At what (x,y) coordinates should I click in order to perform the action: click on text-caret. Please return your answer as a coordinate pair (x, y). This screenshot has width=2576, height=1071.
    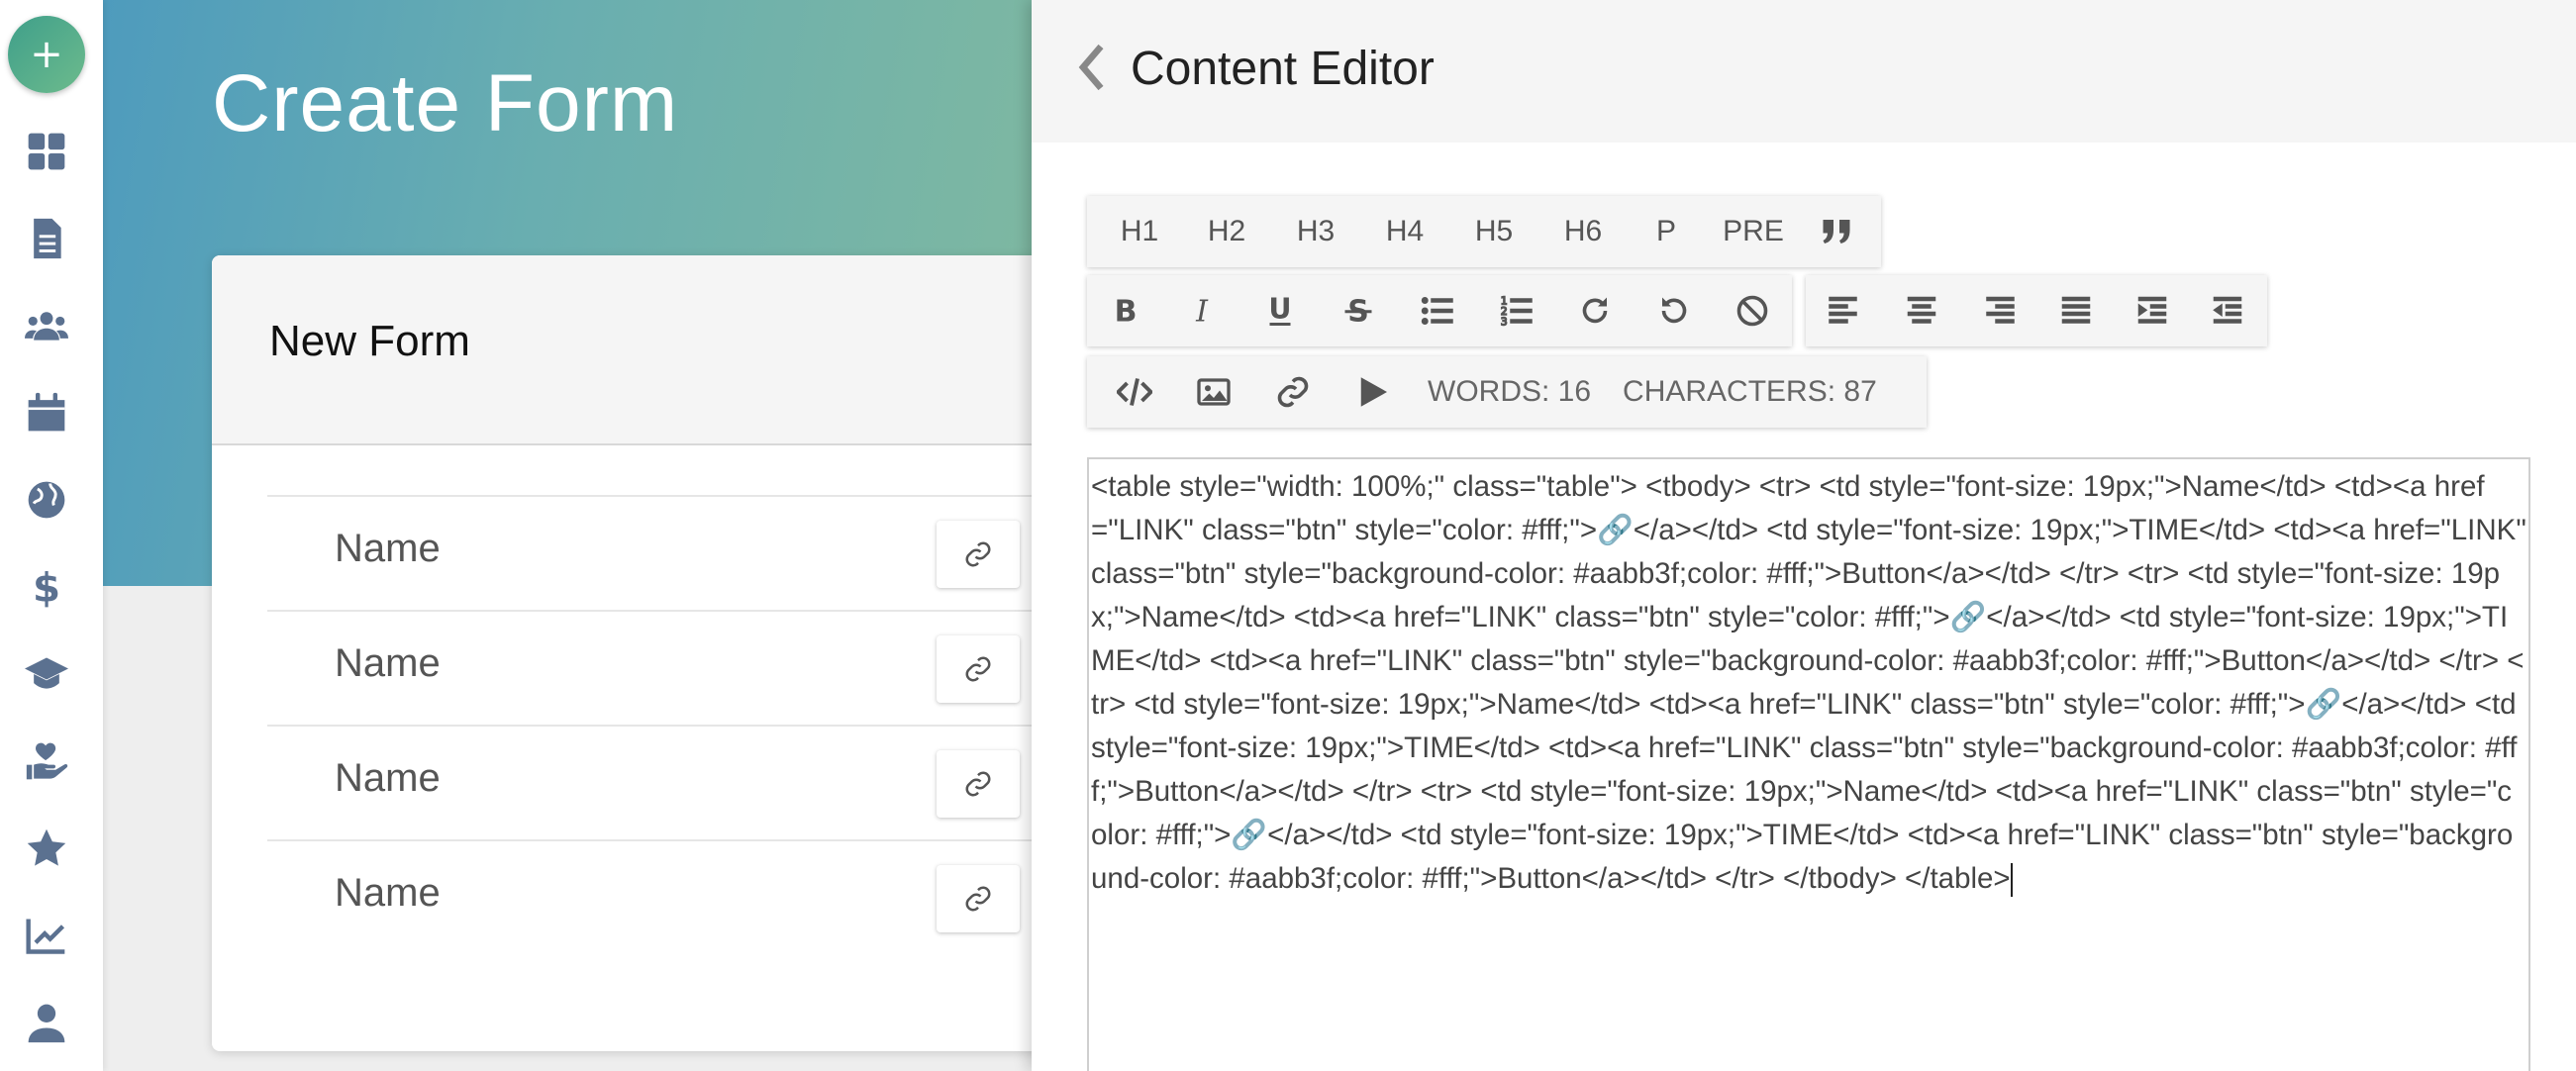
    Looking at the image, I should click on (2011, 880).